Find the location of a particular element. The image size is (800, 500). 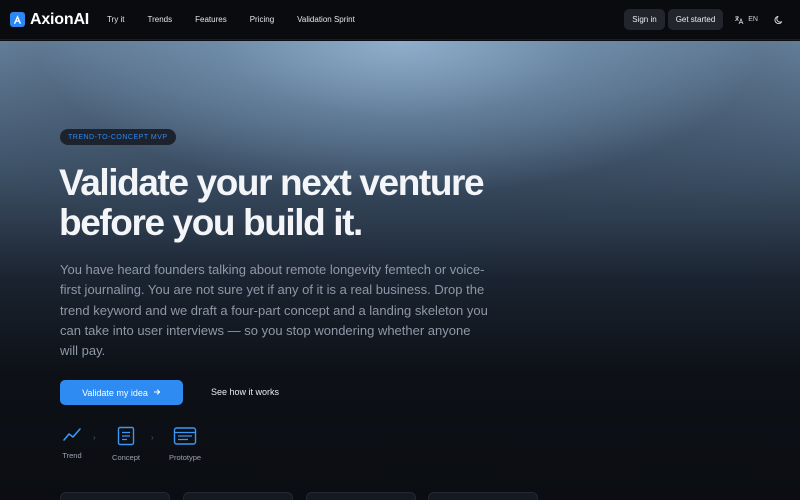

nav-link-validation-sprint: Validation Sprint is located at coordinates (326, 19).